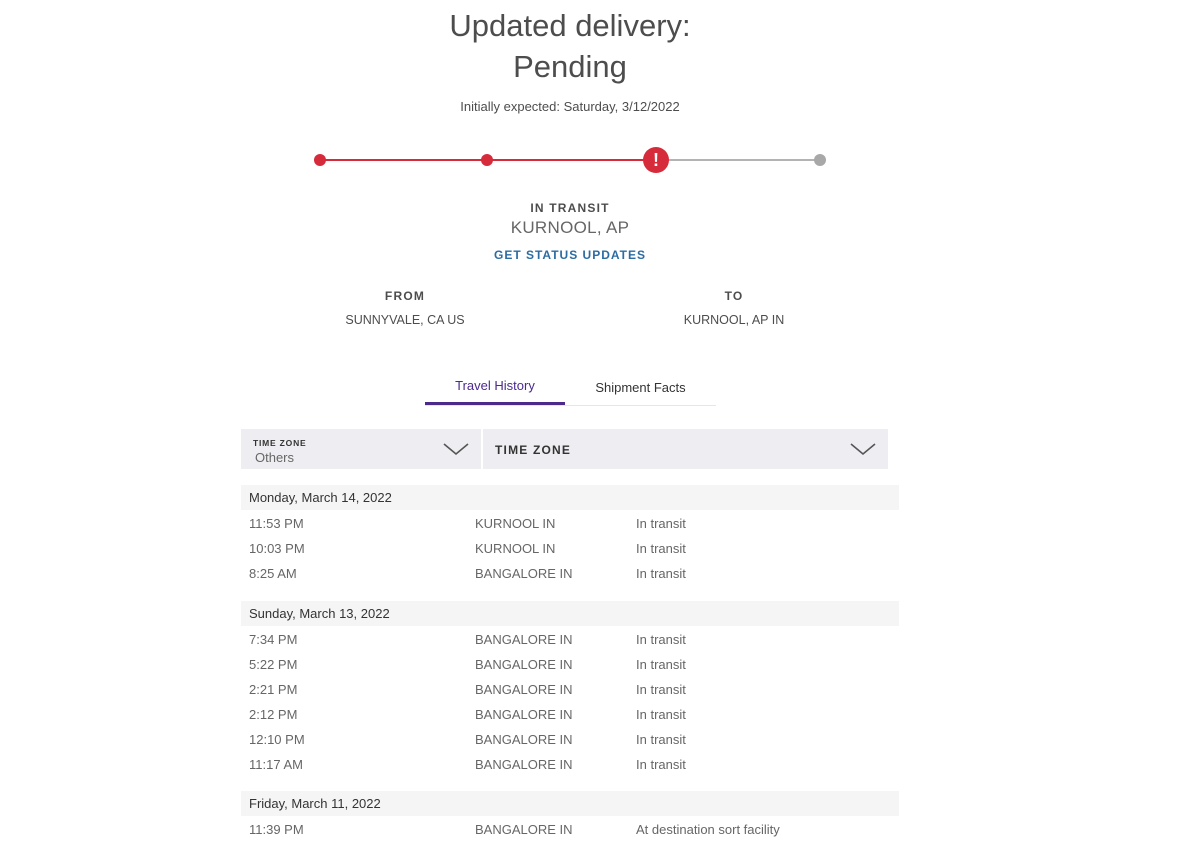 The width and height of the screenshot is (1200, 849). What do you see at coordinates (320, 160) in the screenshot?
I see `progress-step-1-dot` at bounding box center [320, 160].